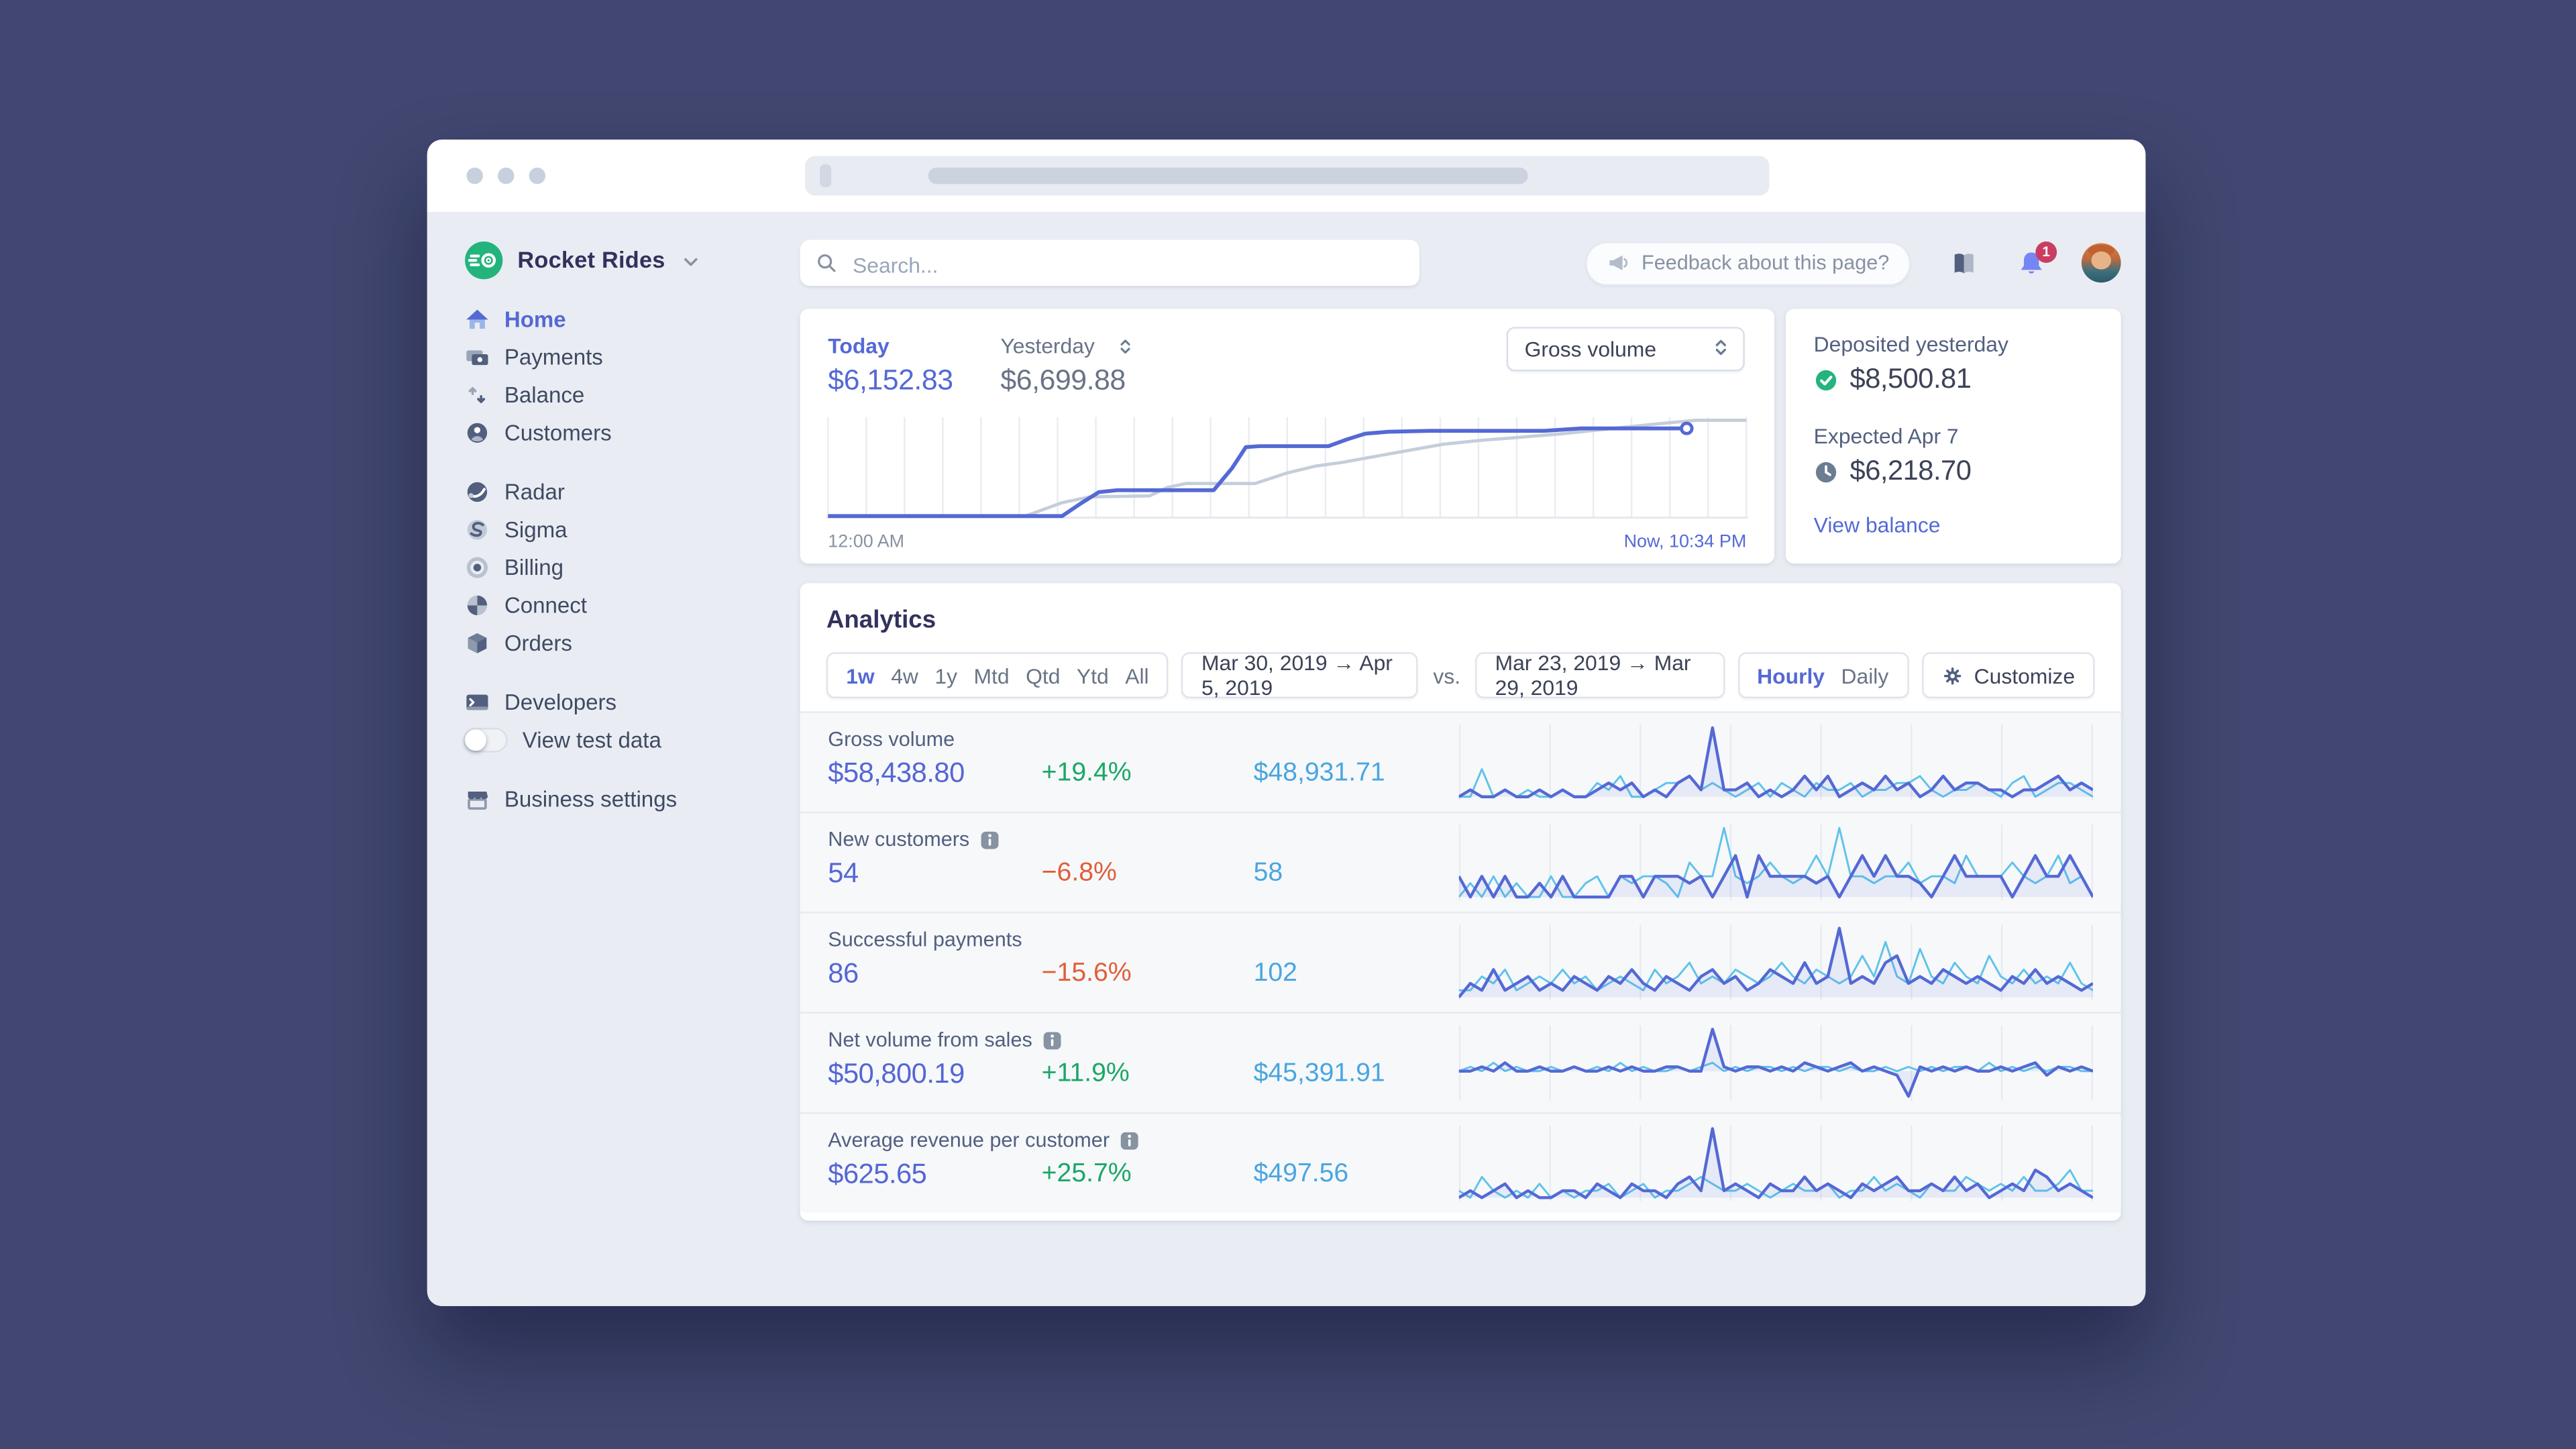 This screenshot has height=1449, width=2576. What do you see at coordinates (1137, 675) in the screenshot?
I see `interval-all: All` at bounding box center [1137, 675].